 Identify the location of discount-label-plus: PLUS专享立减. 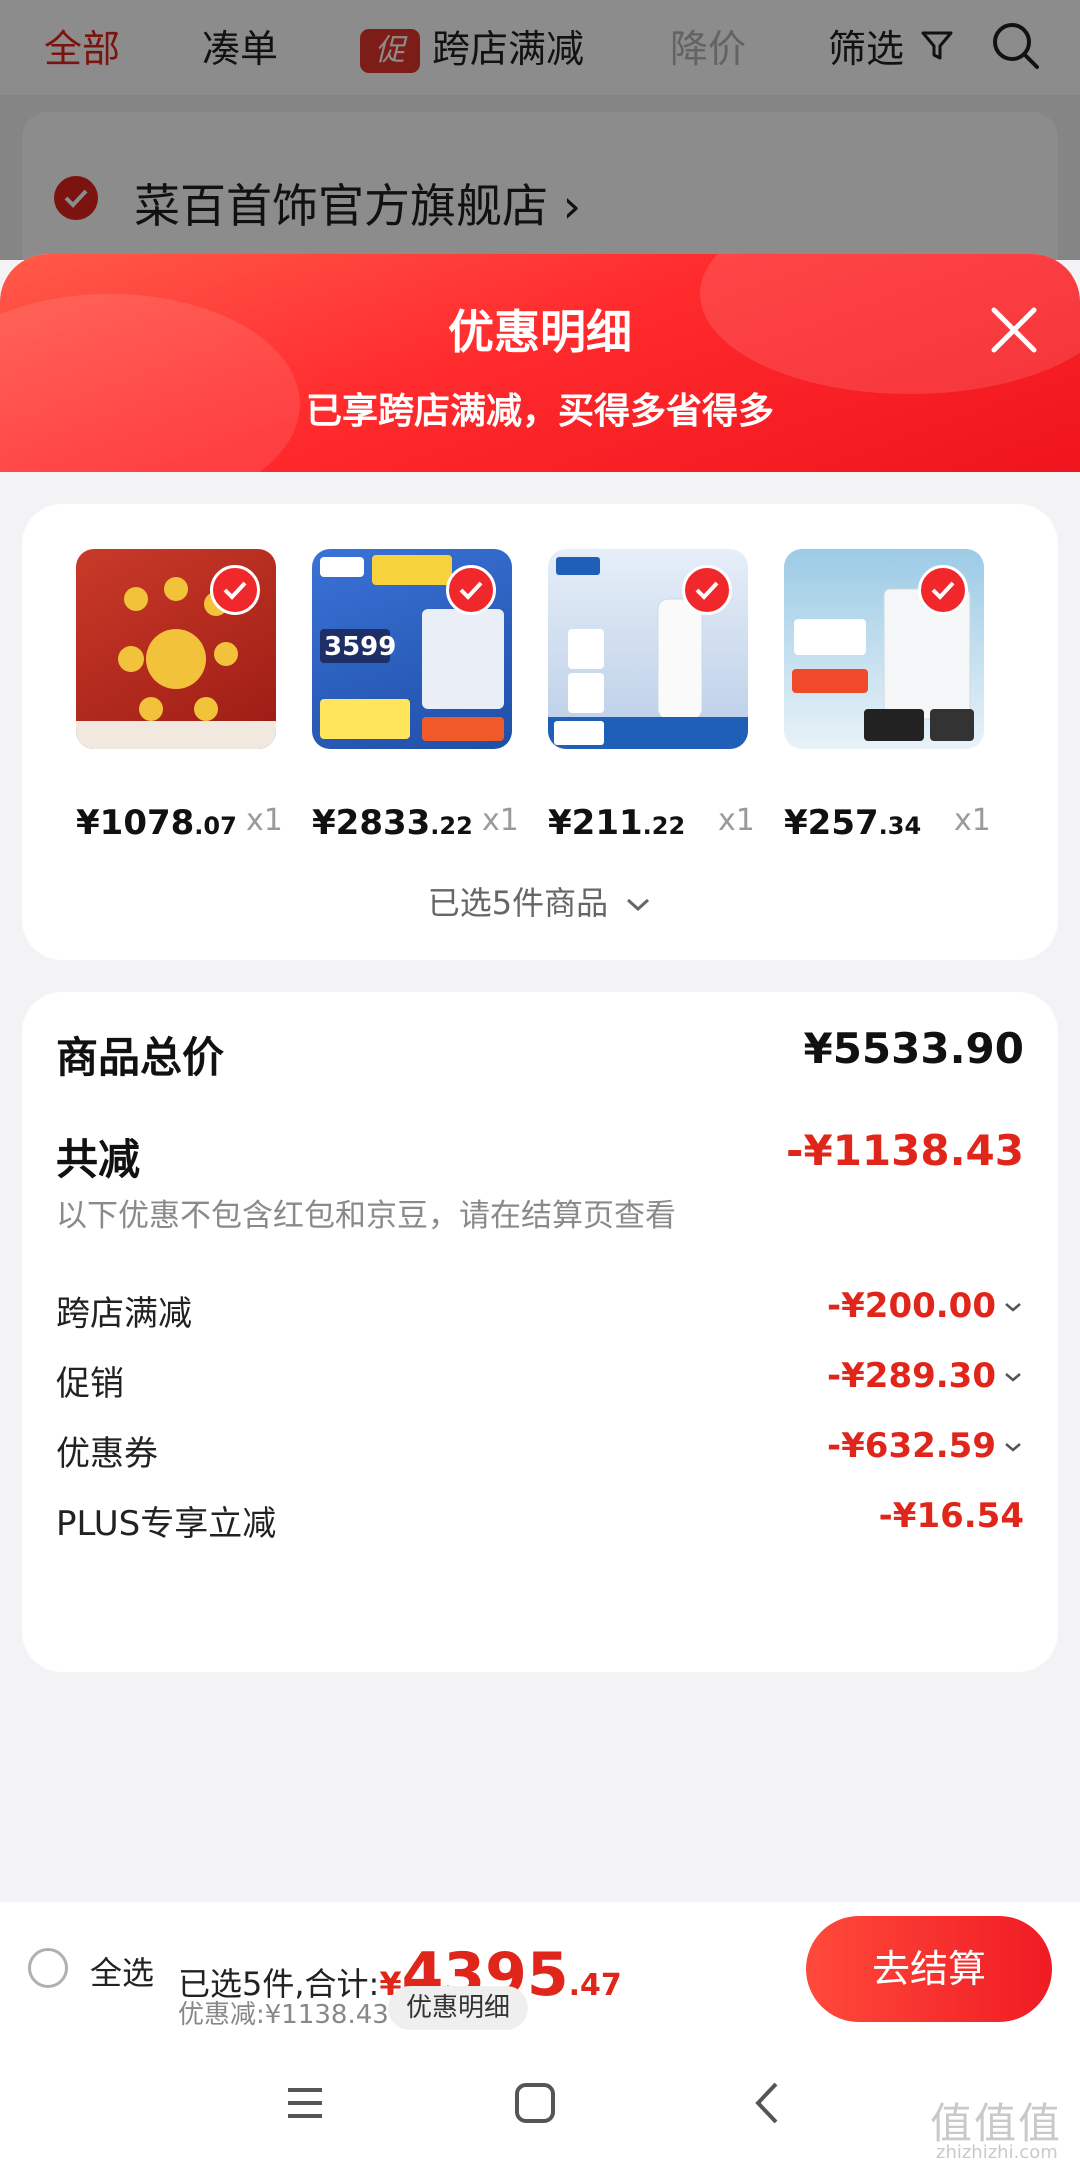
(166, 1524).